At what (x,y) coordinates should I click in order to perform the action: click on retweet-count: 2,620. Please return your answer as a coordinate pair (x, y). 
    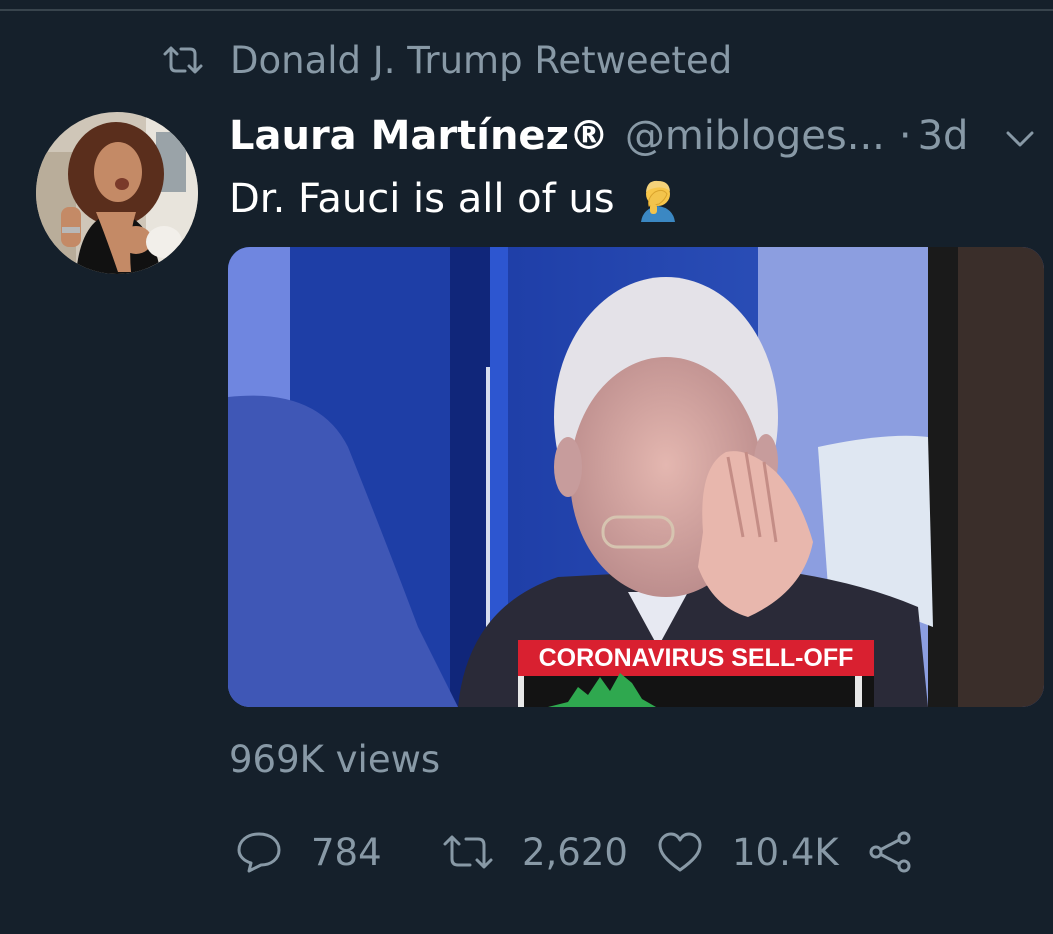
    Looking at the image, I should click on (575, 852).